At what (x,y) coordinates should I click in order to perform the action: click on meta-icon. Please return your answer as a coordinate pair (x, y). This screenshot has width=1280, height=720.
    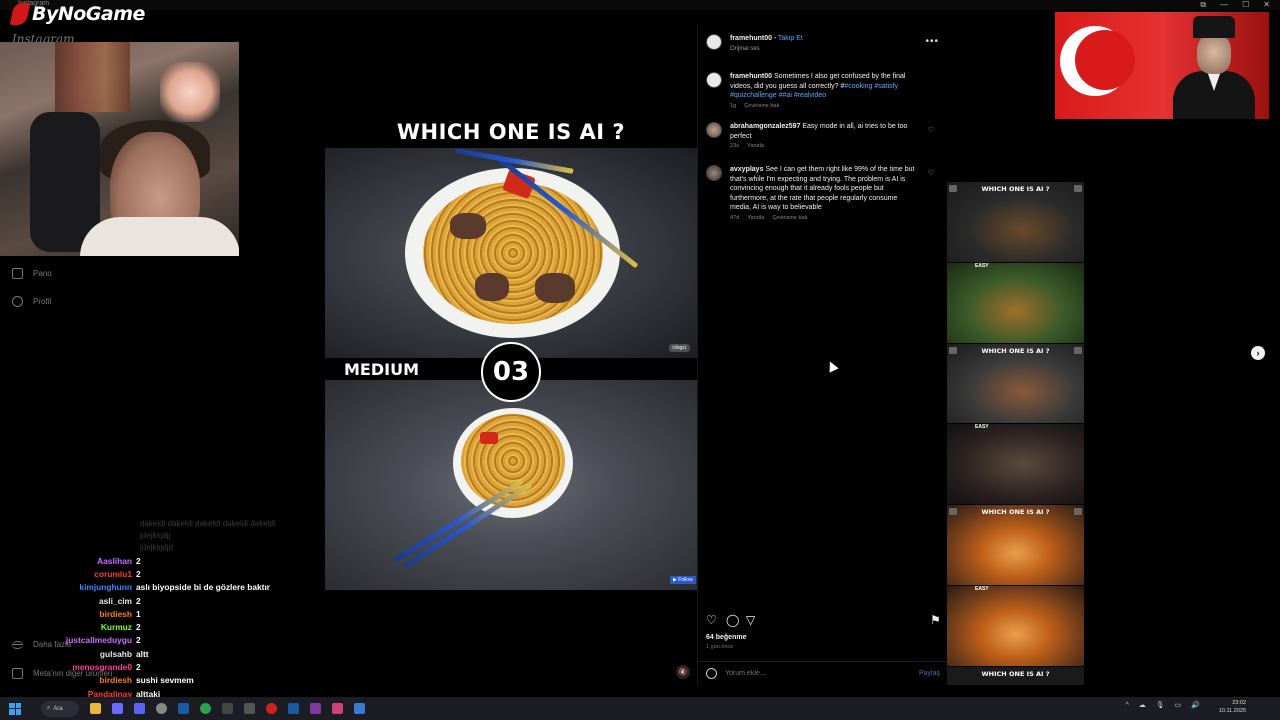
    Looking at the image, I should click on (17, 673).